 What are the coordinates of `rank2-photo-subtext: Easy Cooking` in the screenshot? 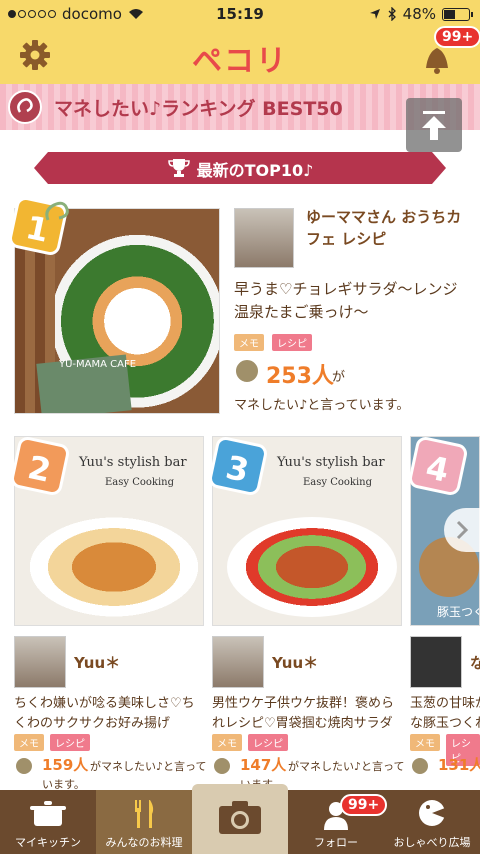 It's located at (140, 482).